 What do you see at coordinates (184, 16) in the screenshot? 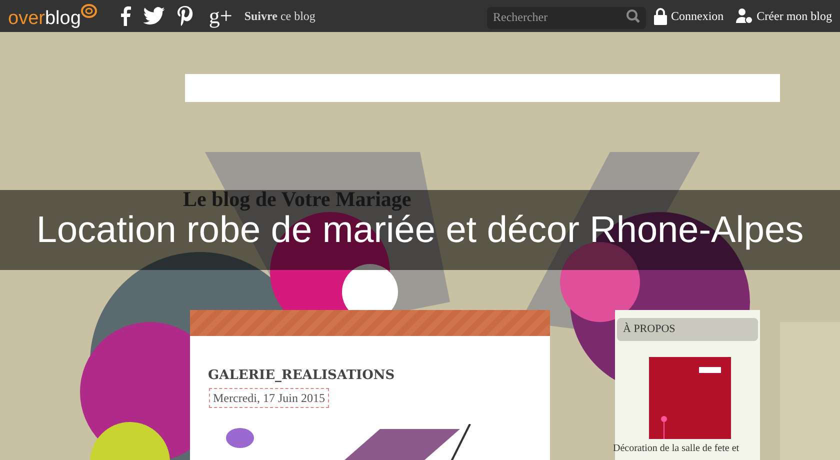
I see `pinterest-icon` at bounding box center [184, 16].